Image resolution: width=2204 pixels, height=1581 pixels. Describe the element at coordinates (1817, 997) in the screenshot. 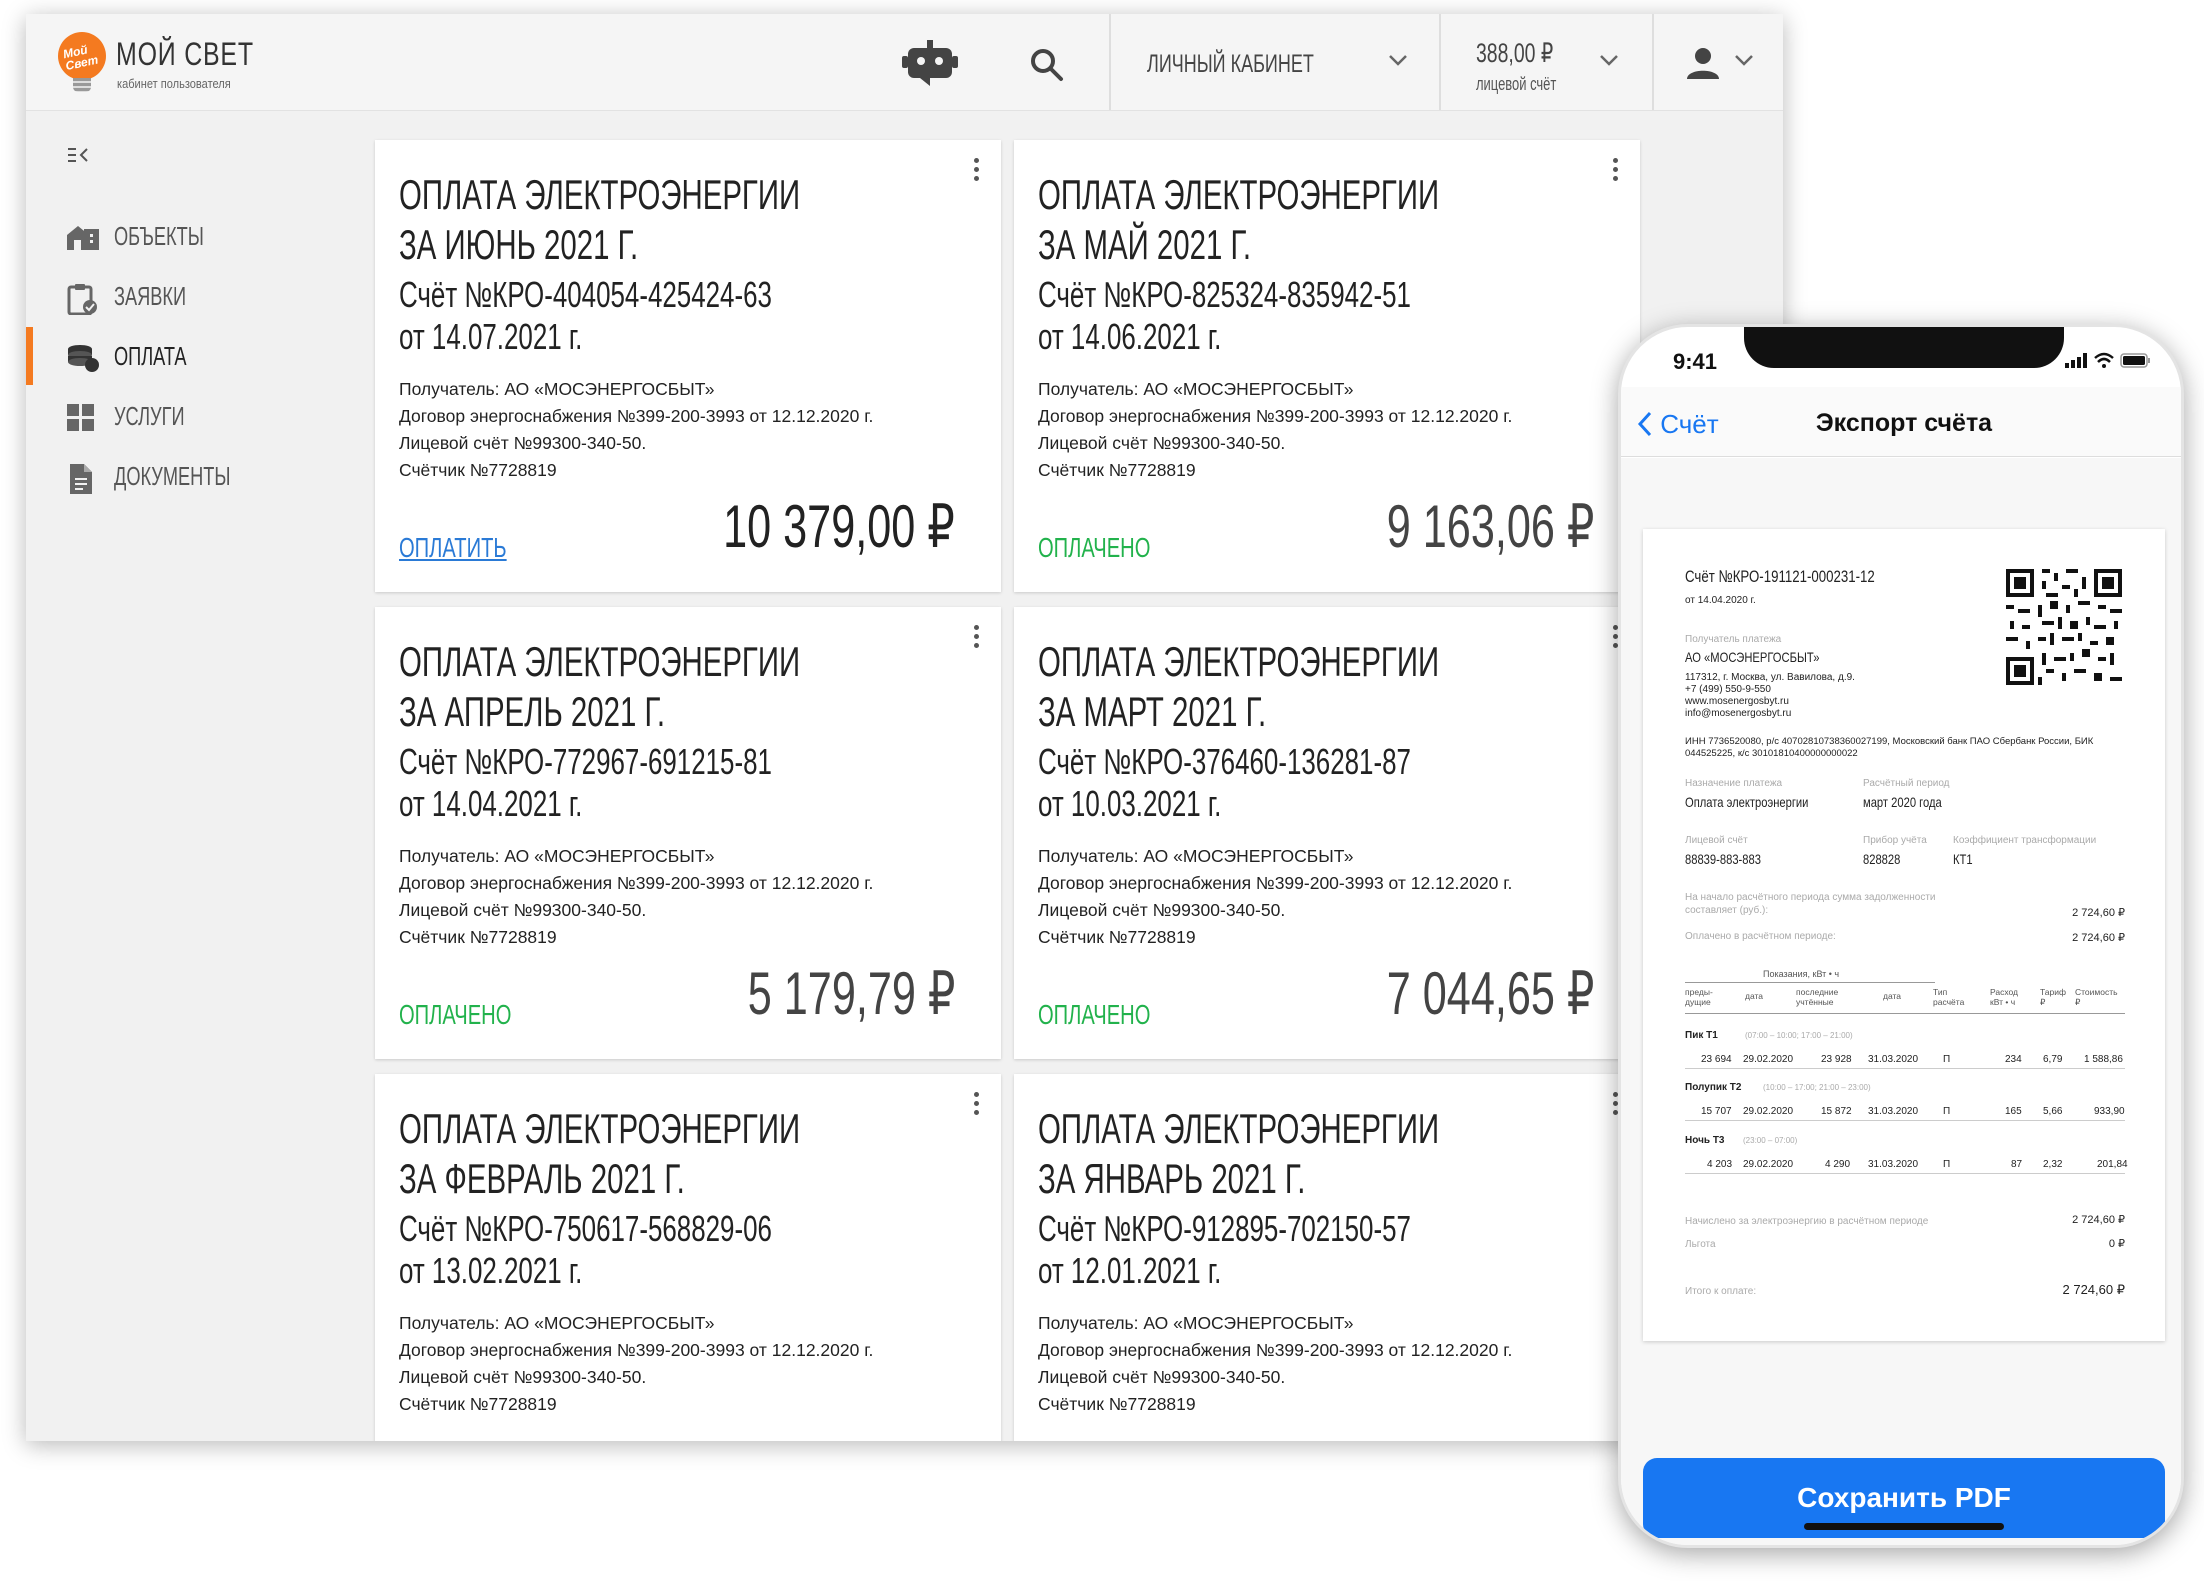

I see `pdf-col-last: последние учтённые` at that location.